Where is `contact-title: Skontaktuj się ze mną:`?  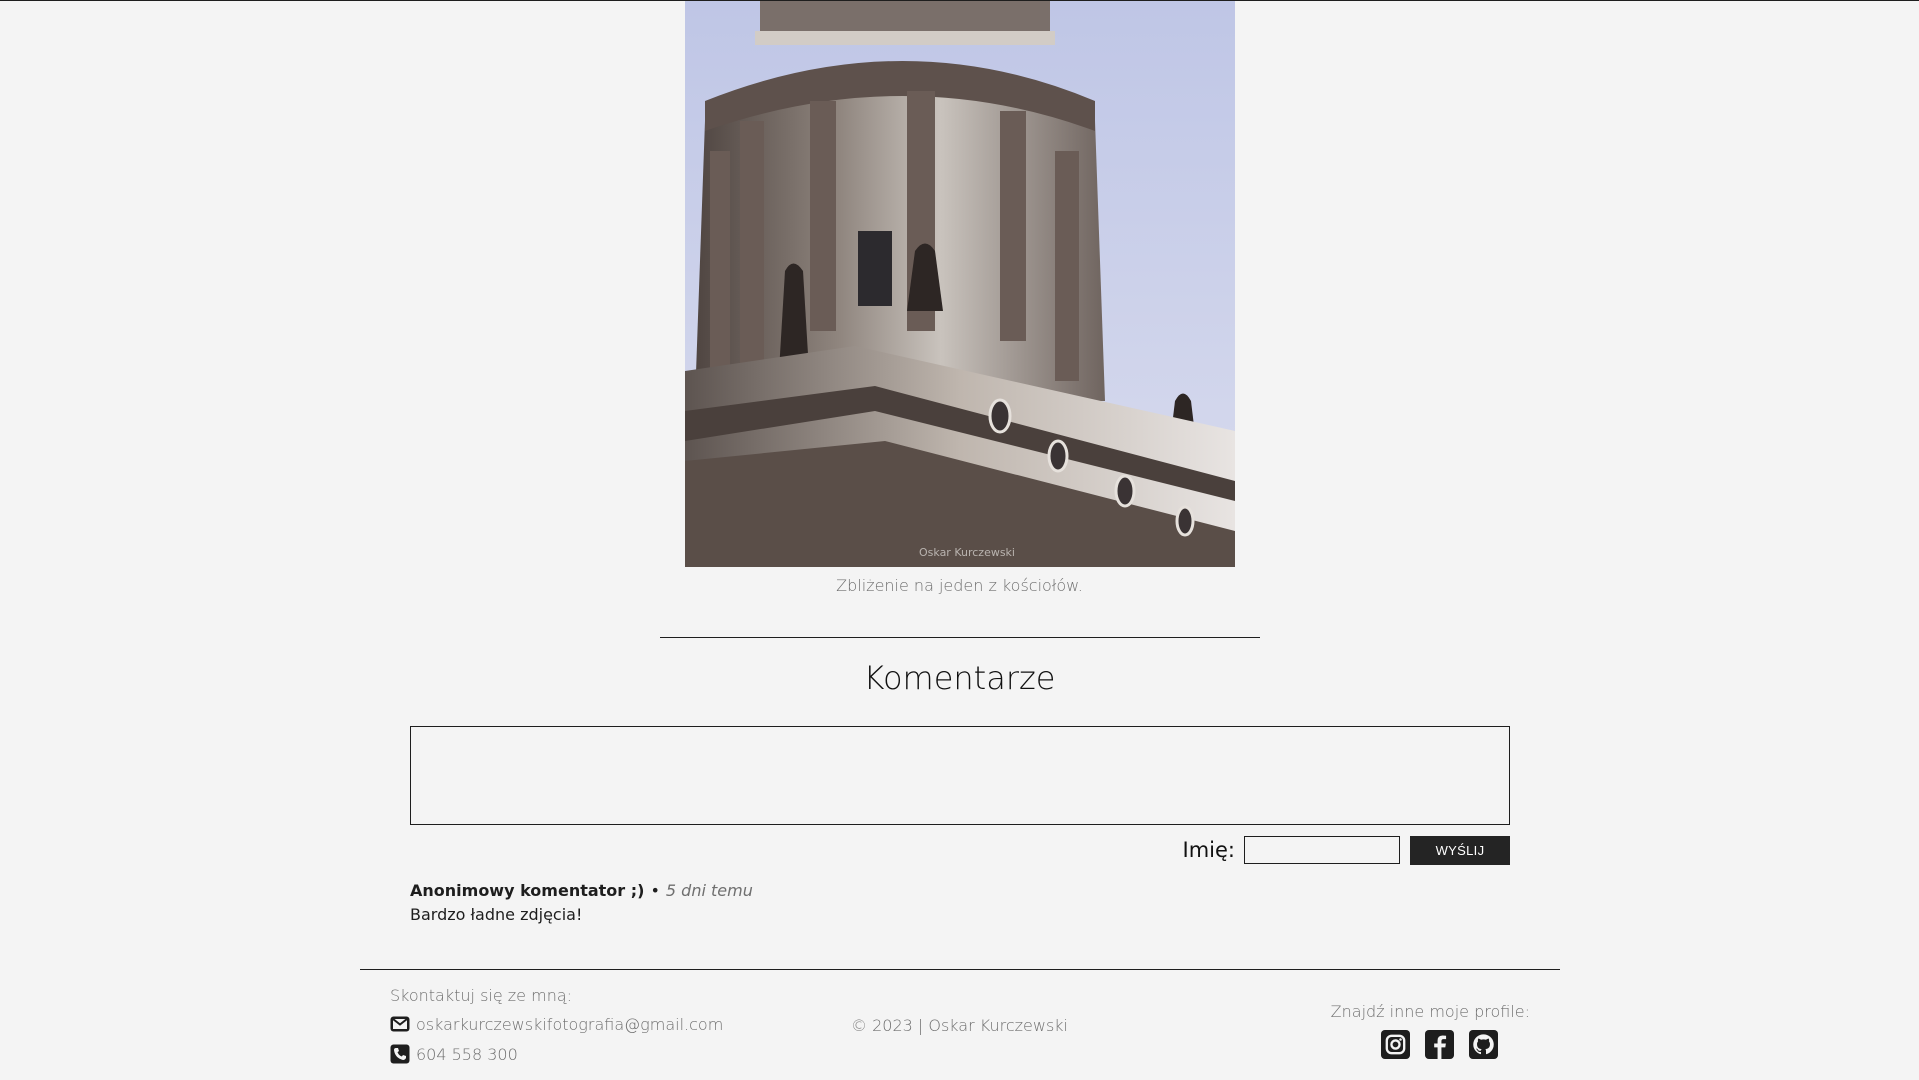
contact-title: Skontaktuj się ze mną: is located at coordinates (481, 995).